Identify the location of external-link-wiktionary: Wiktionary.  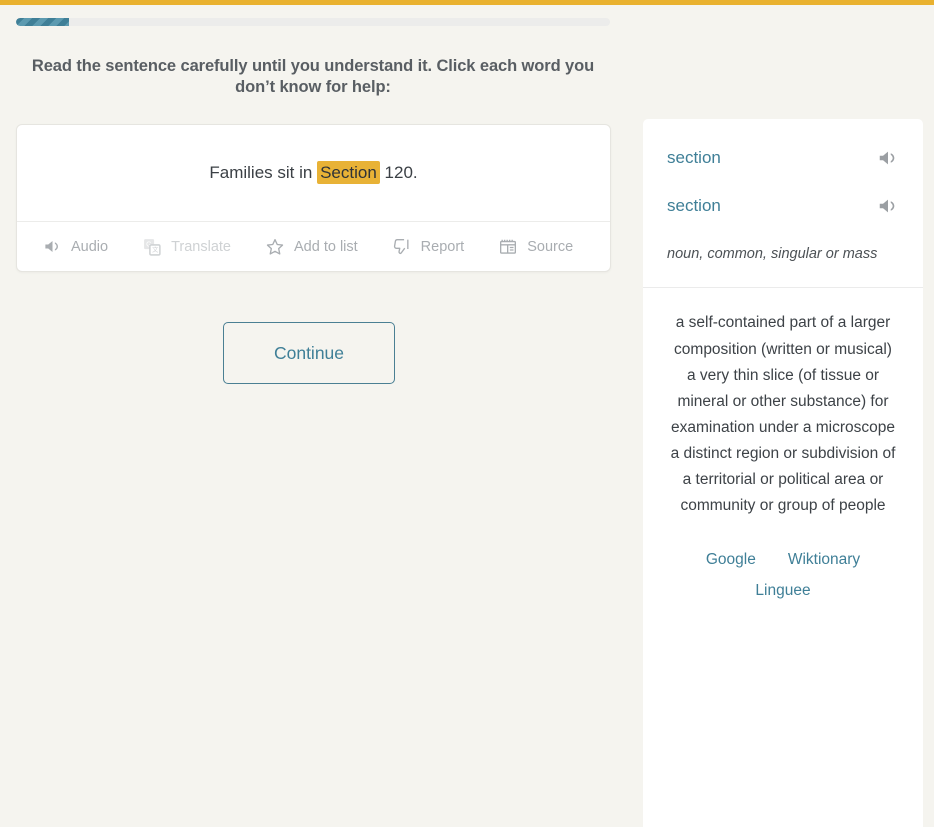
(824, 560).